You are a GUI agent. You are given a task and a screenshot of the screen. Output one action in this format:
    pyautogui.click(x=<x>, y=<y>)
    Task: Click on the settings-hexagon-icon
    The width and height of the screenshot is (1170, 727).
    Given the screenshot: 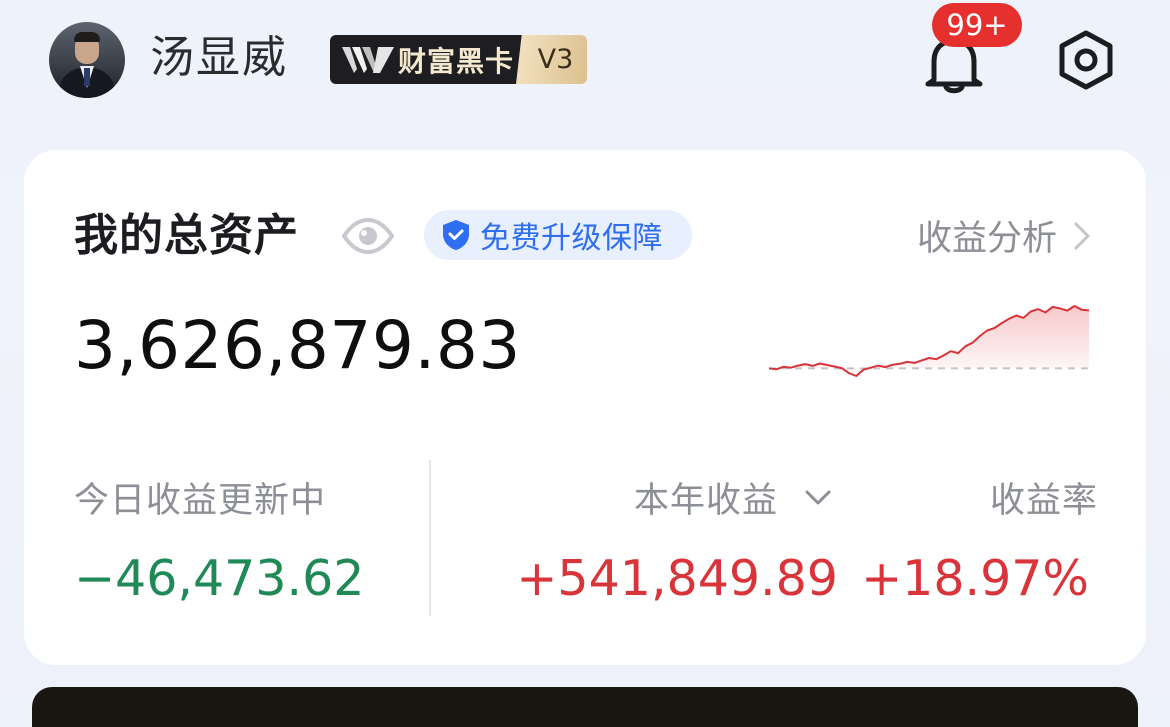 What is the action you would take?
    pyautogui.click(x=1086, y=60)
    